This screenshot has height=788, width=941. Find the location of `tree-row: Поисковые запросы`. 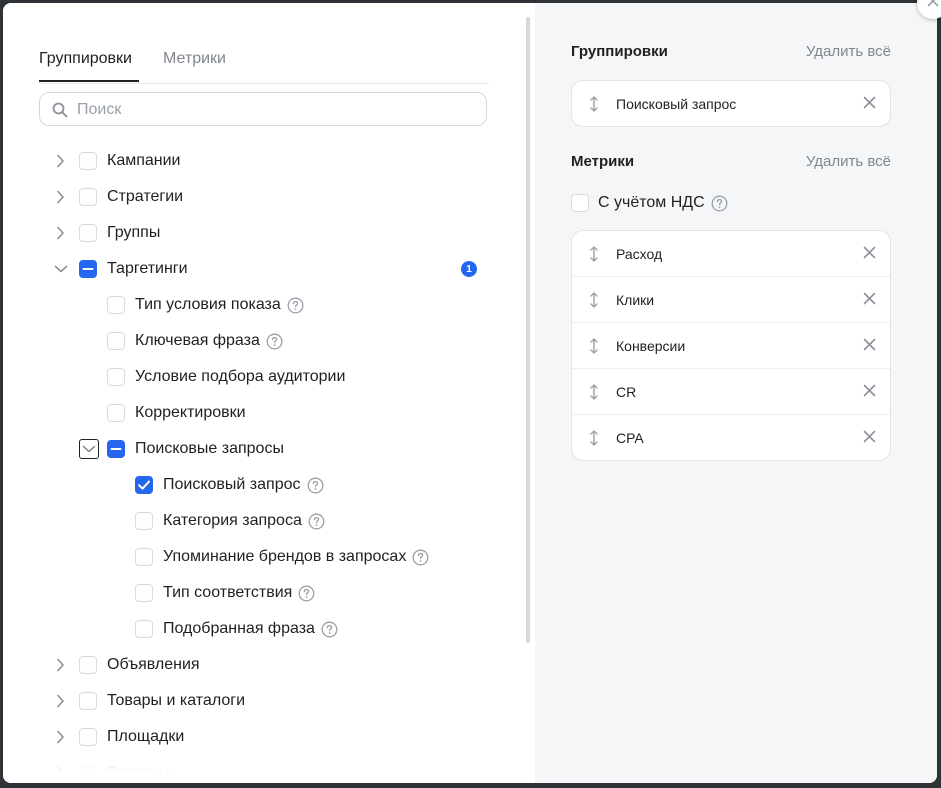

tree-row: Поисковые запросы is located at coordinates (181, 449).